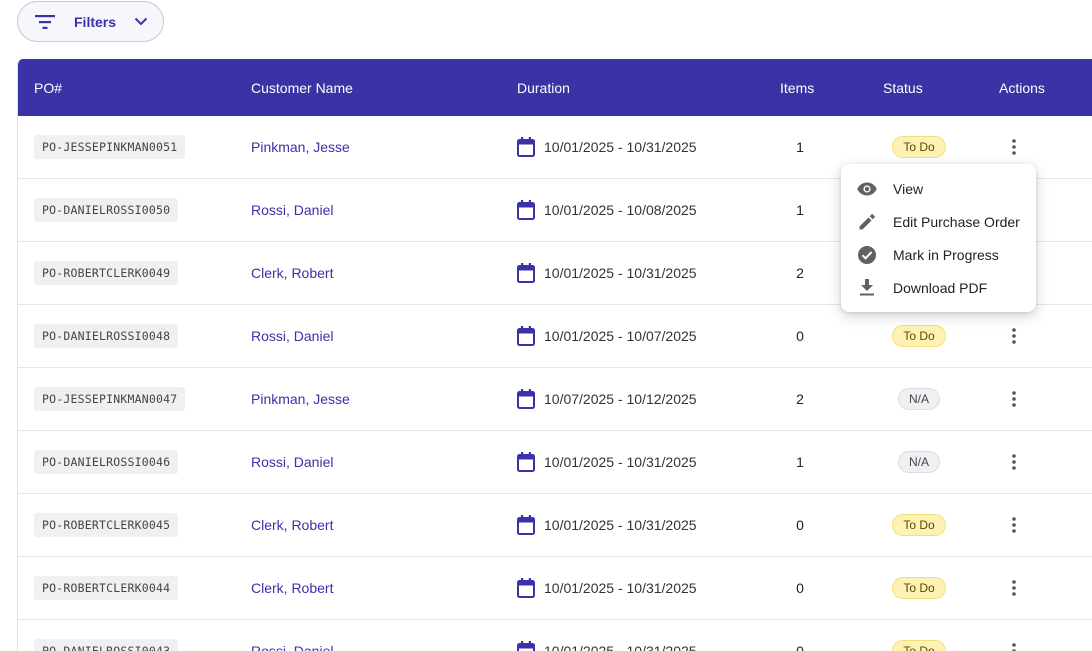 The image size is (1092, 651). I want to click on po-number: PO-JESSEPINKMAN0047, so click(110, 399).